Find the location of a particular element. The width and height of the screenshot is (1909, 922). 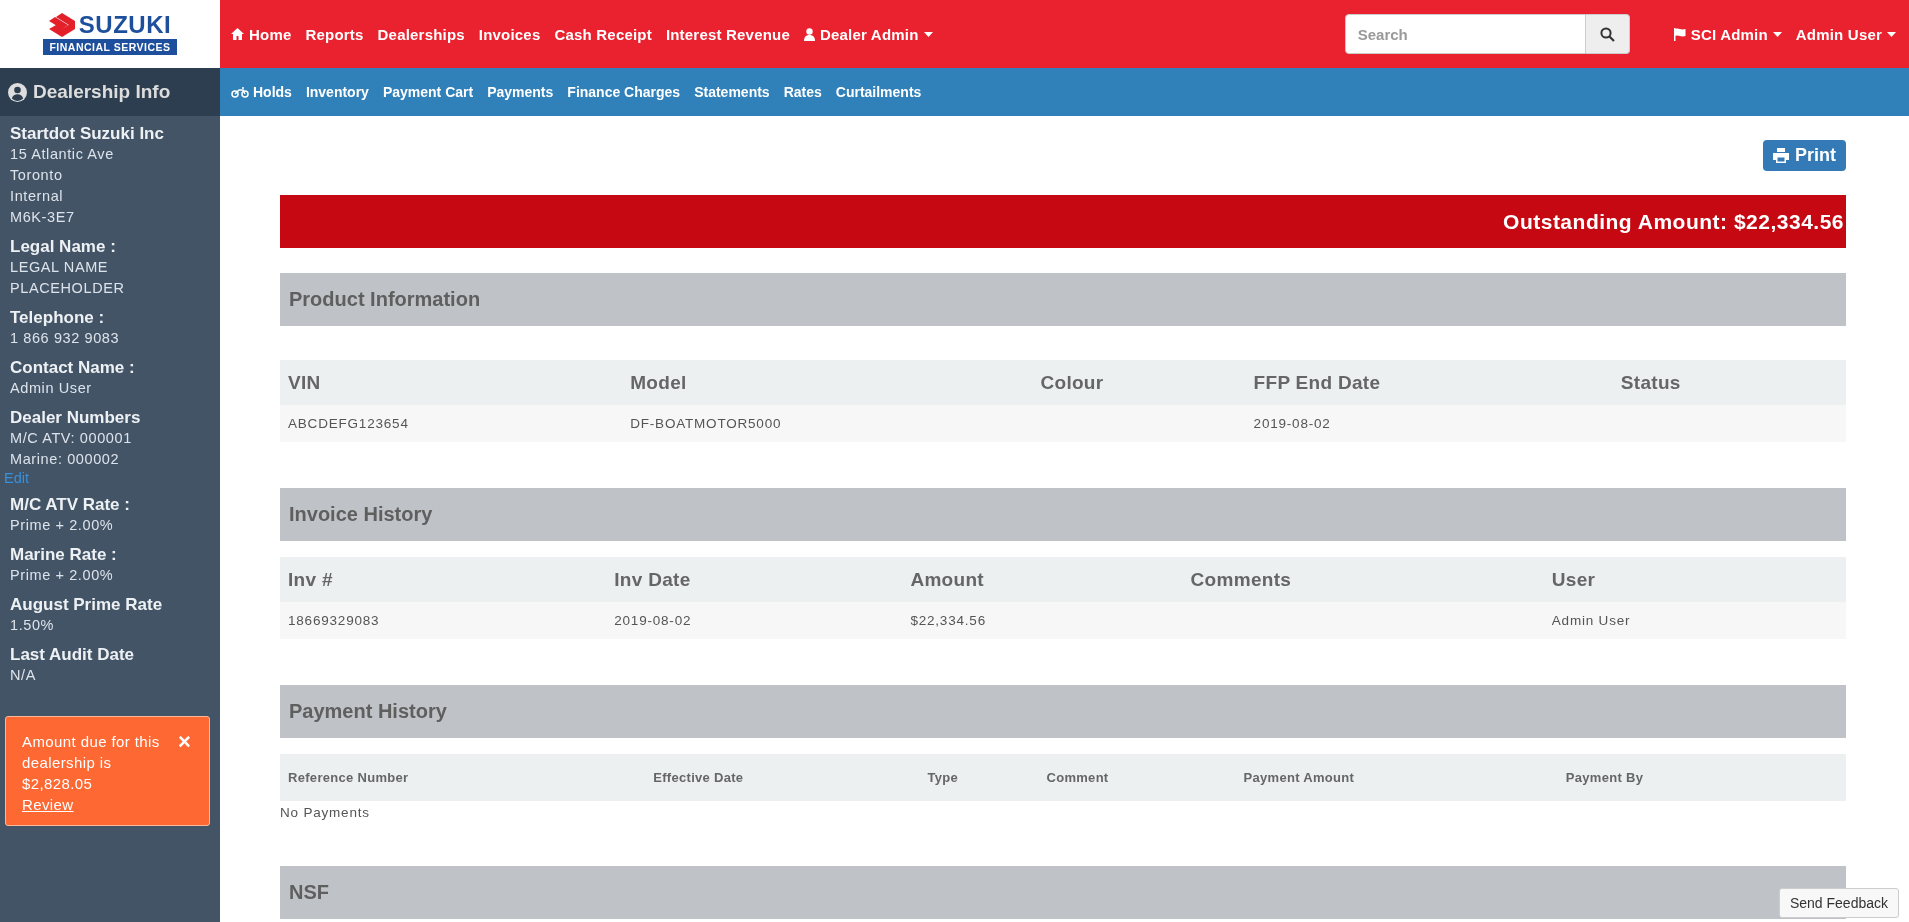

field-value: Internal is located at coordinates (37, 196).